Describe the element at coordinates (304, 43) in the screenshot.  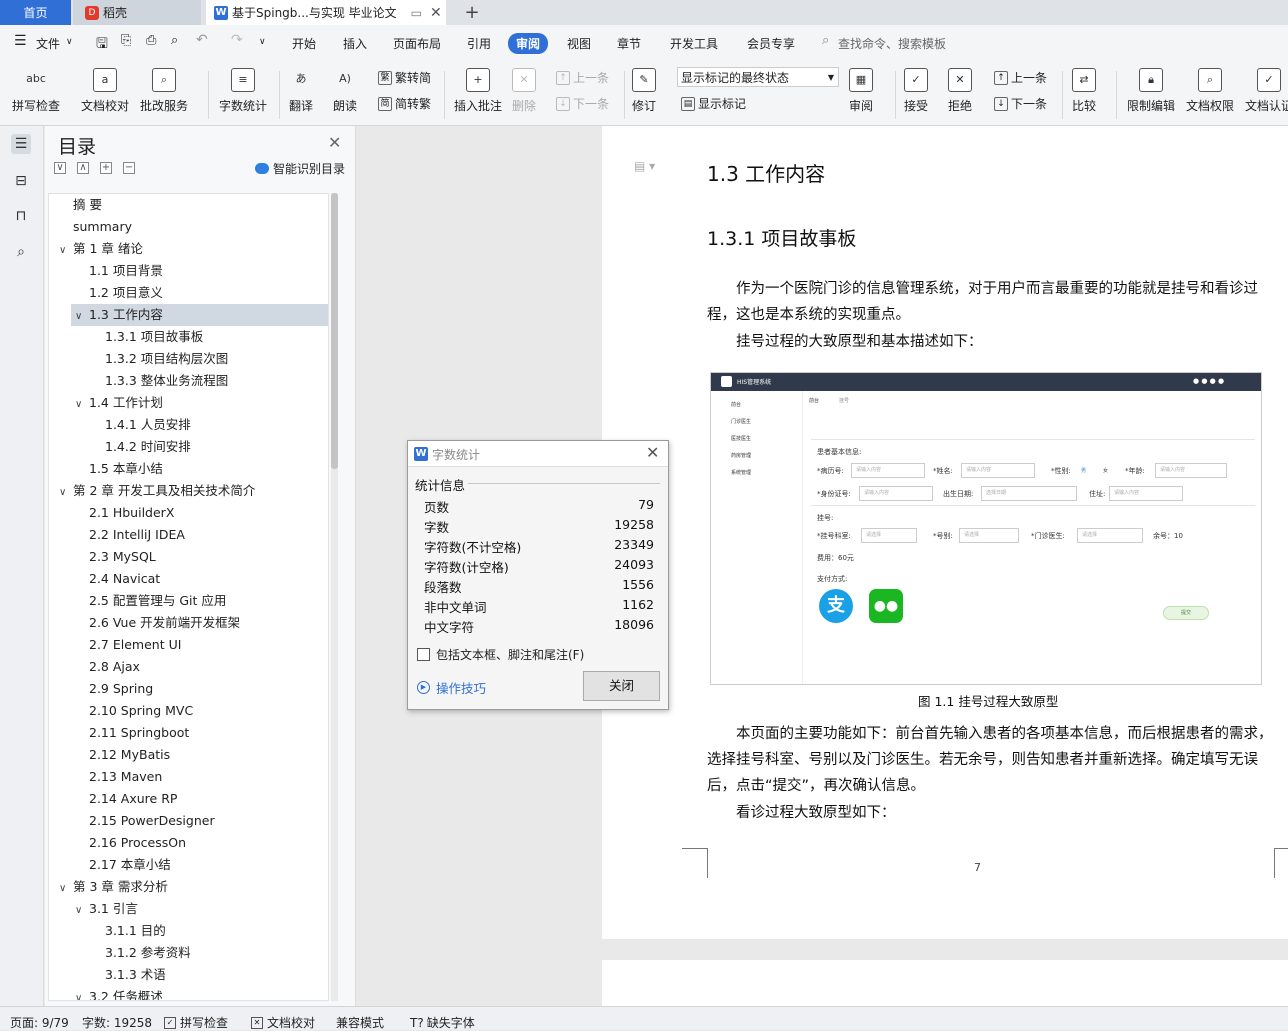
I see `menu-start: 开始` at that location.